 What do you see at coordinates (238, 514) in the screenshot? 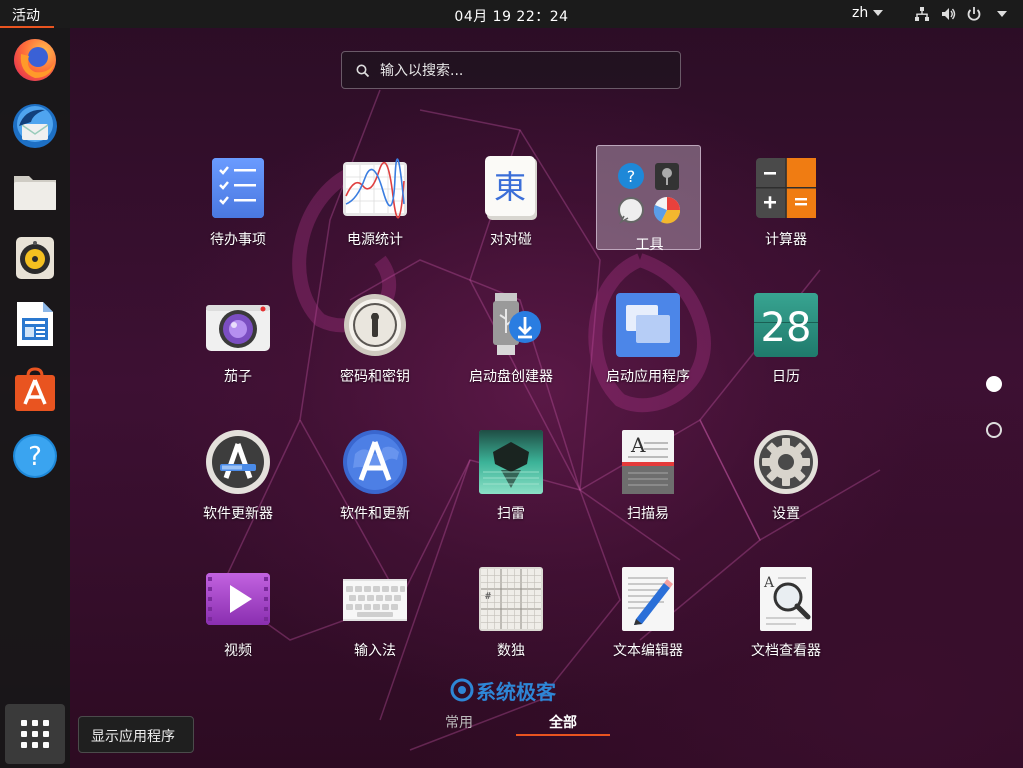
I see `app-label: 软件更新器` at bounding box center [238, 514].